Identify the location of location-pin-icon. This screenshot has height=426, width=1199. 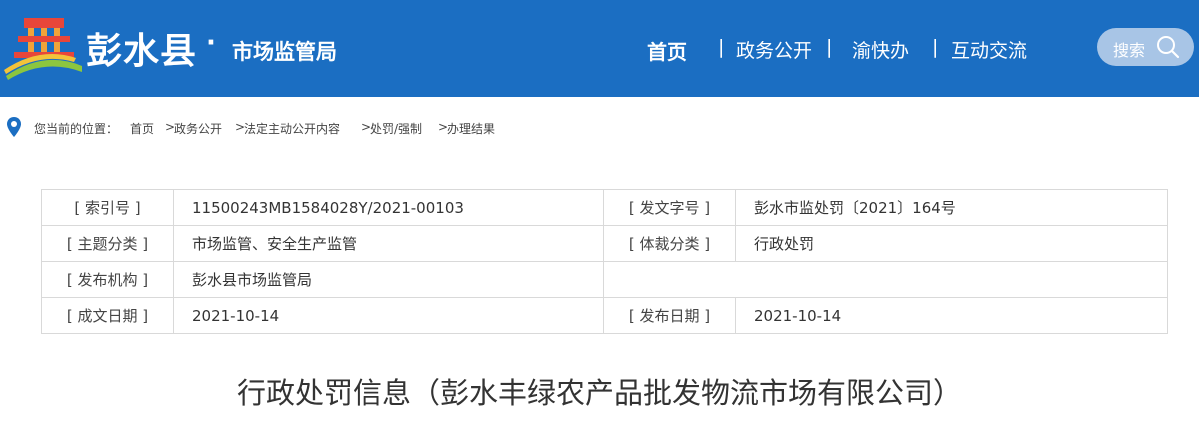
(14, 127).